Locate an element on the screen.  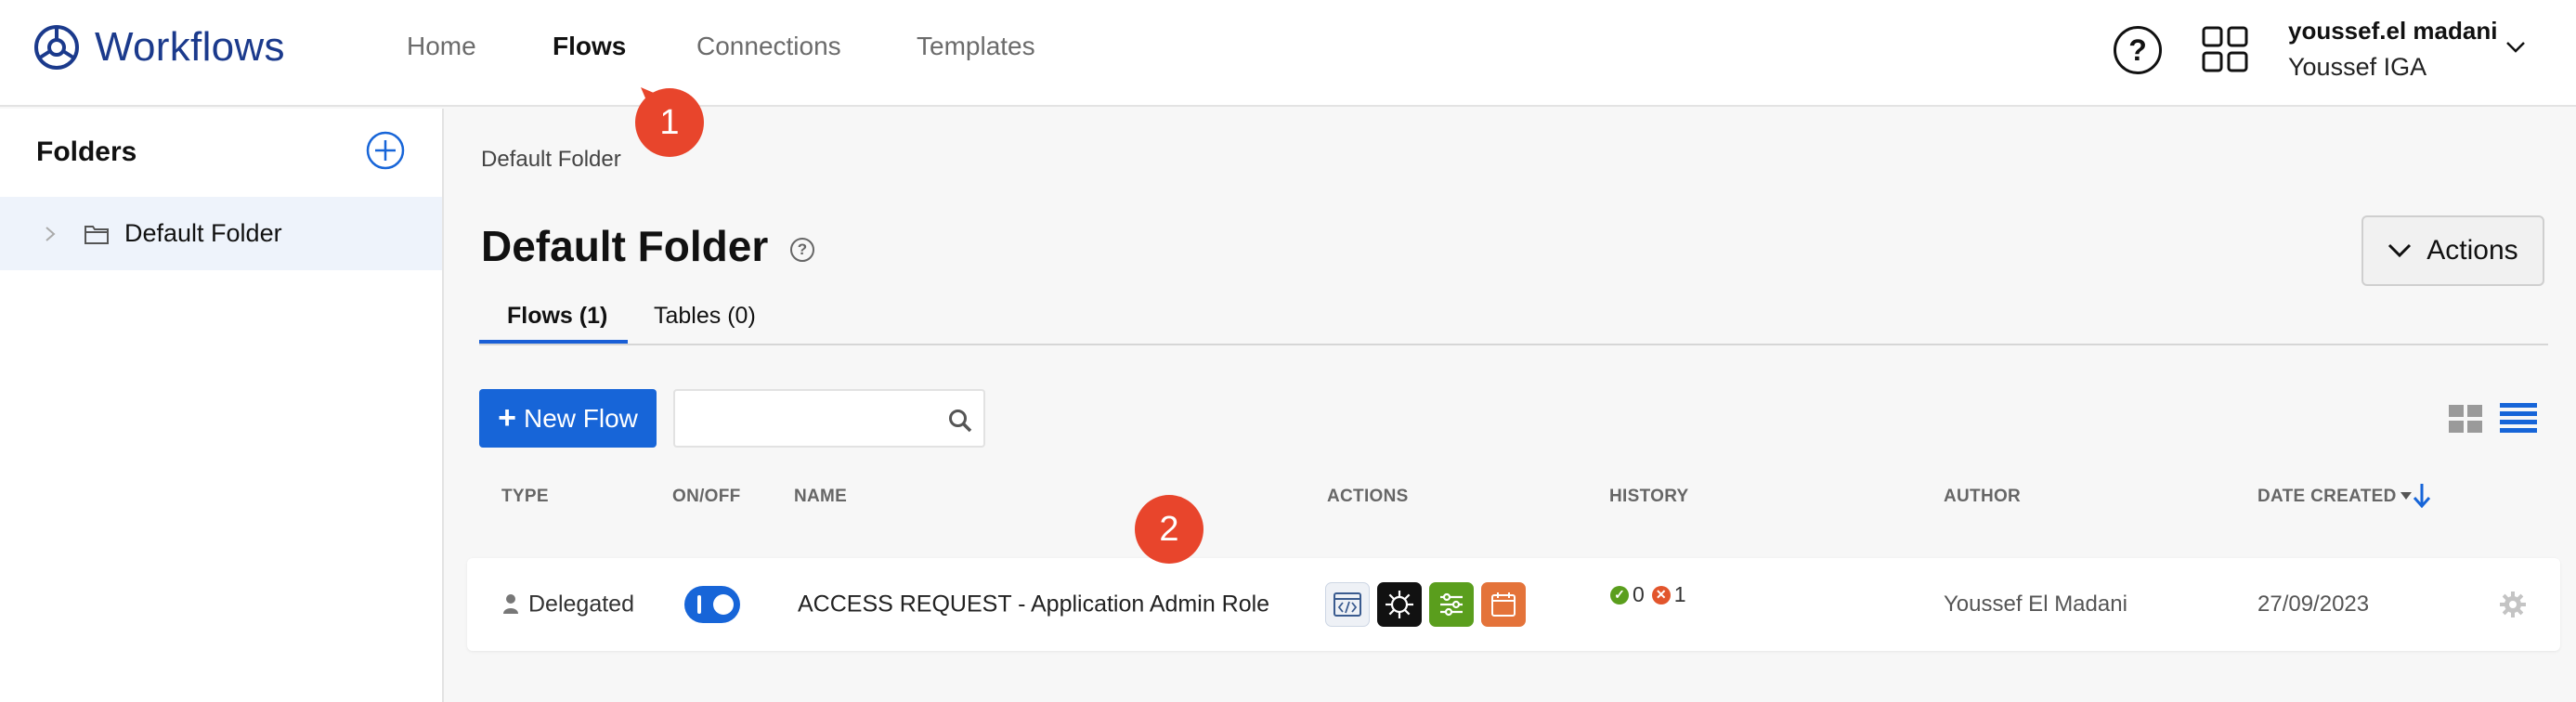
user-org: Youssef IGA is located at coordinates (2357, 67).